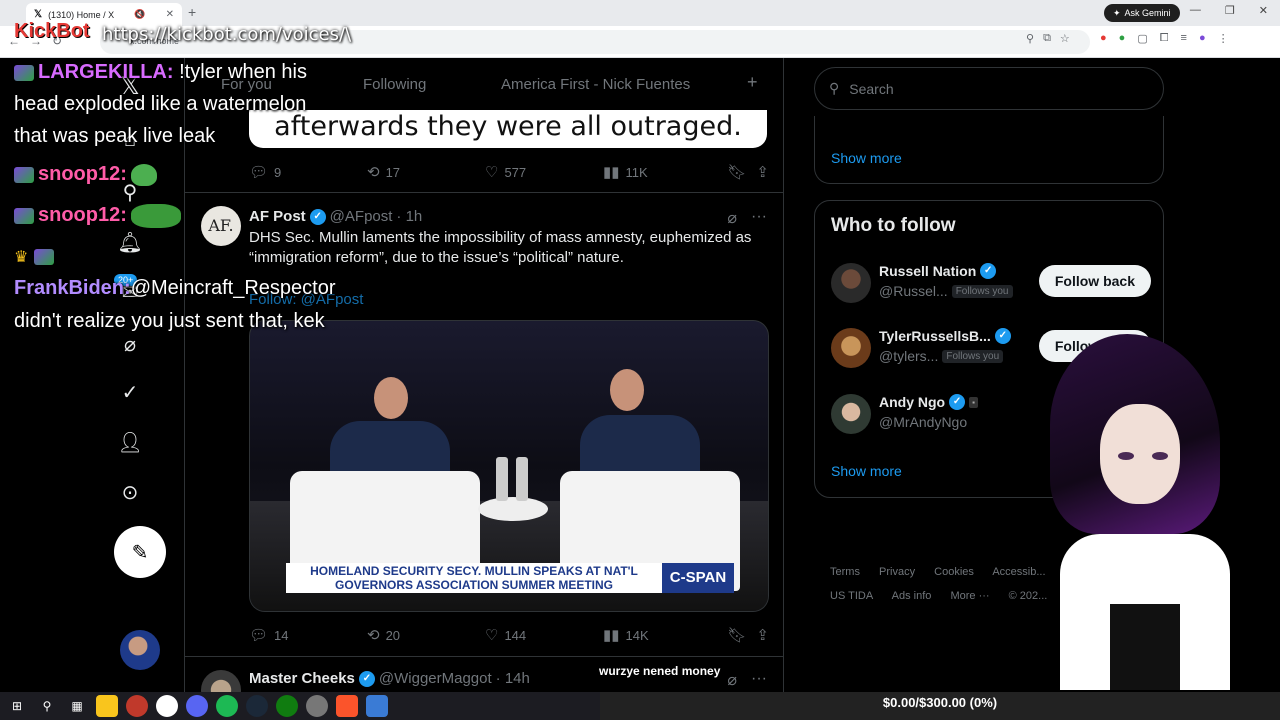 The height and width of the screenshot is (720, 1280). What do you see at coordinates (969, 596) in the screenshot?
I see `footer-link: More ···` at bounding box center [969, 596].